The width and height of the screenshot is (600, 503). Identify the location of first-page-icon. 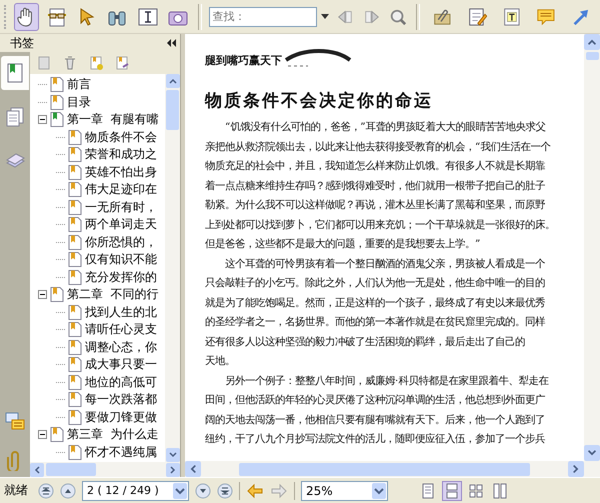
(46, 490).